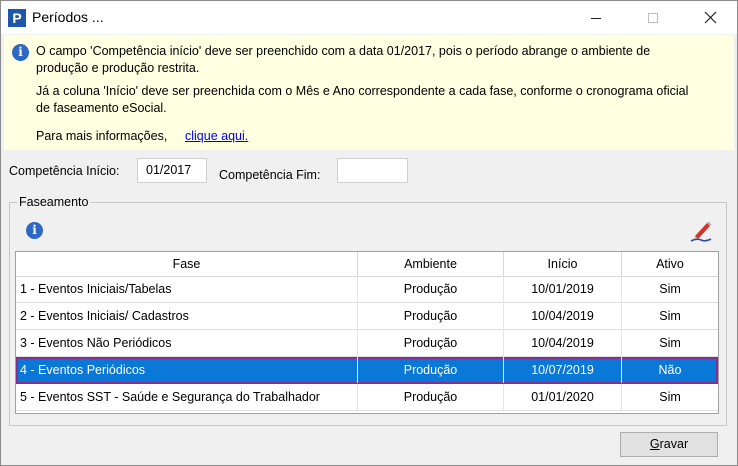  Describe the element at coordinates (563, 289) in the screenshot. I see `cell-inicio: 10/01/2019` at that location.